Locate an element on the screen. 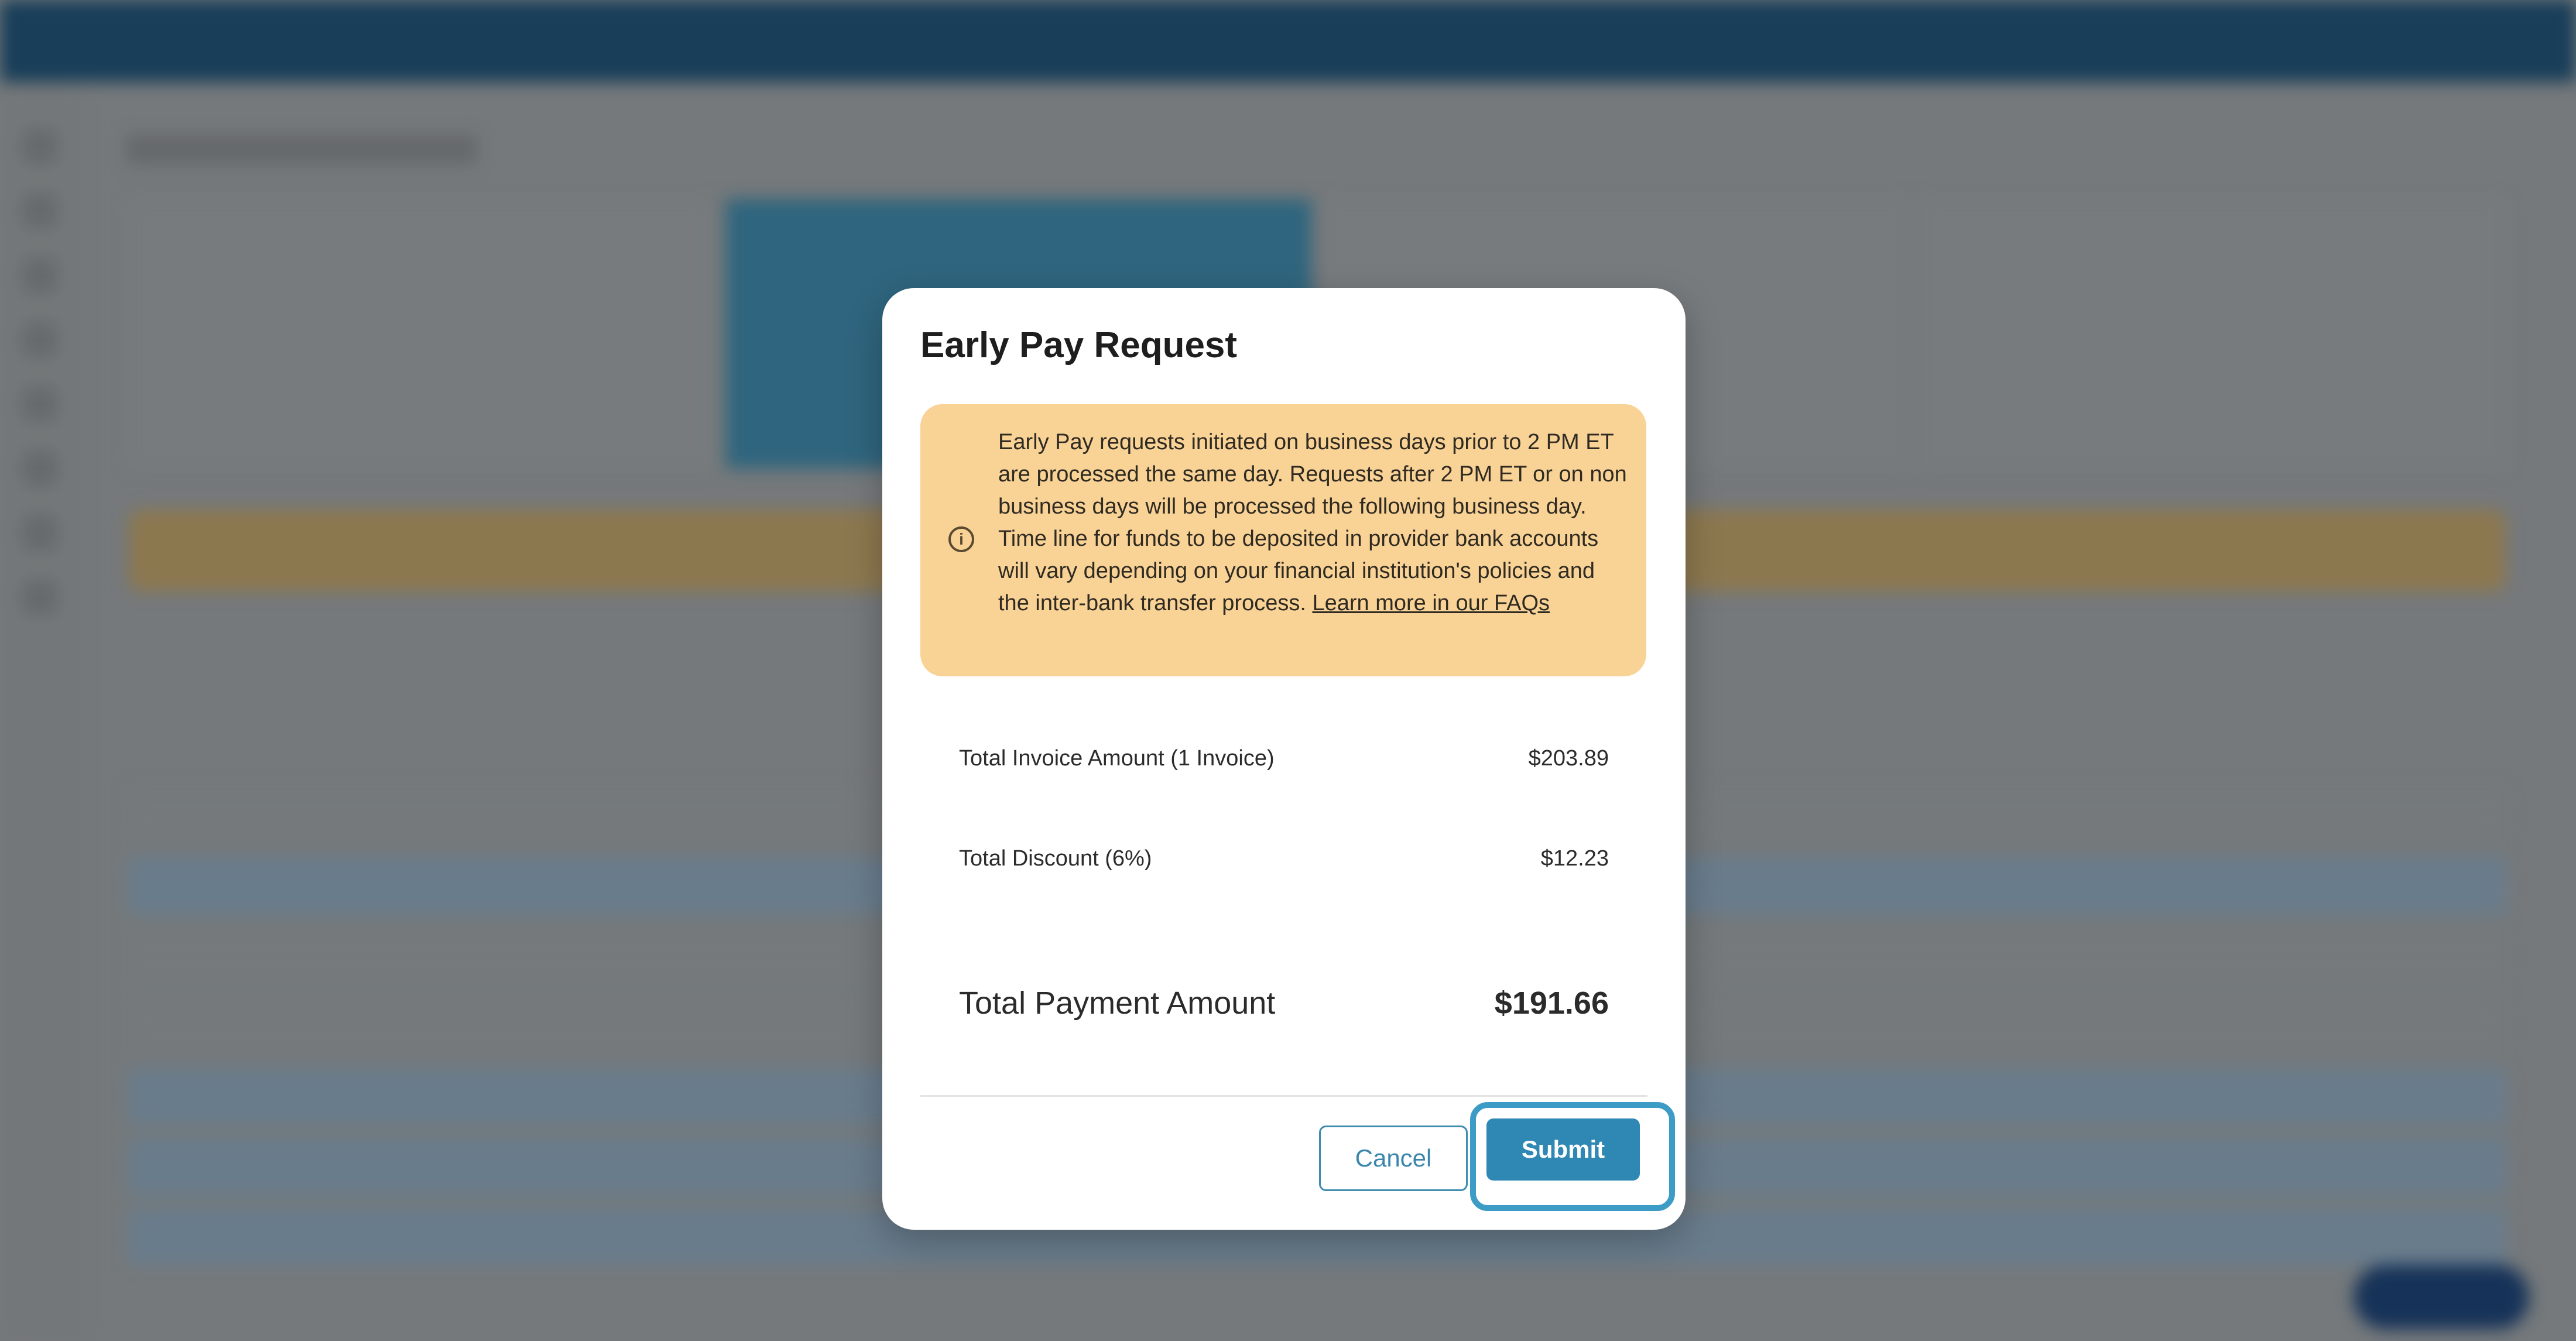 This screenshot has height=1341, width=2576. dialog-title: Early Pay Request is located at coordinates (1079, 345).